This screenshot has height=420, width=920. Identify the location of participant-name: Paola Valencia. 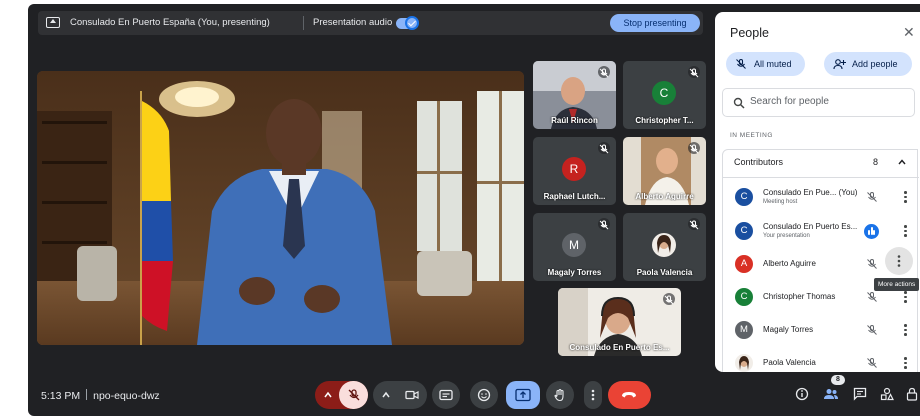
(664, 272).